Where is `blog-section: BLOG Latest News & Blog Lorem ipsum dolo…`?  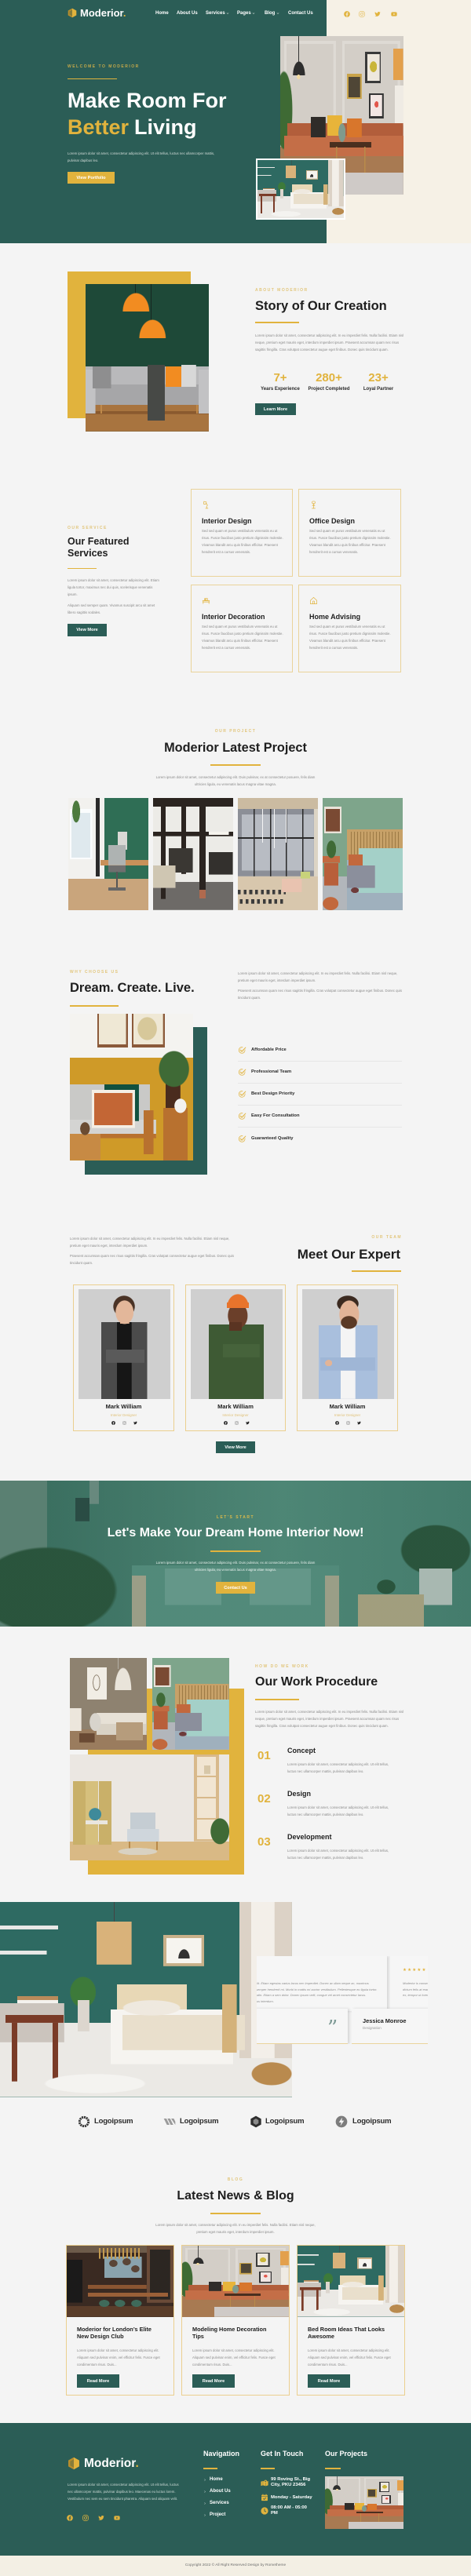
blog-section: BLOG Latest News & Blog Lorem ipsum dolo… is located at coordinates (235, 2286).